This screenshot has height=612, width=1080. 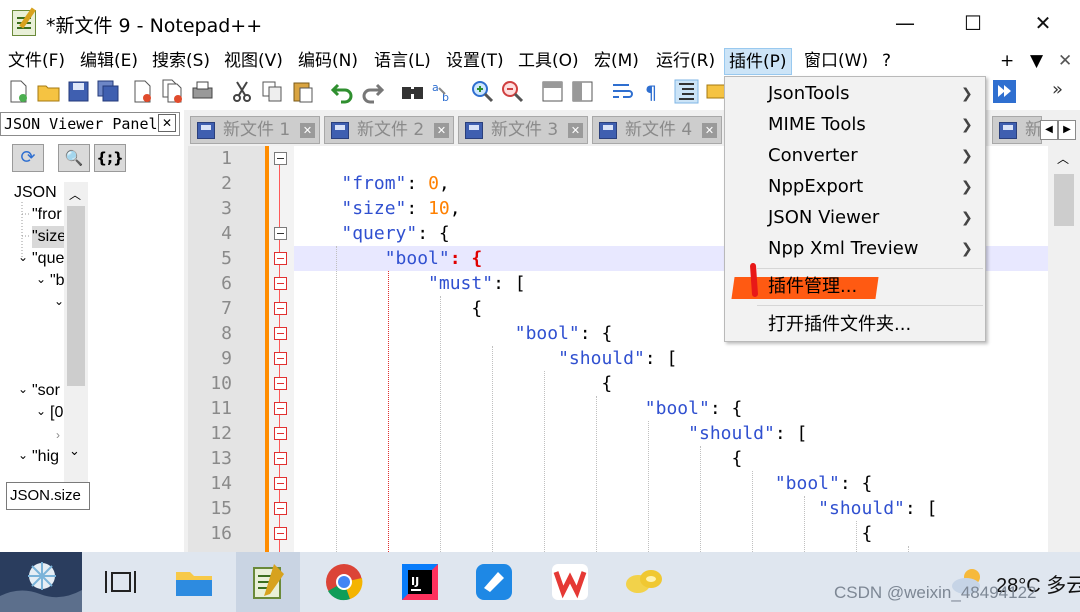 I want to click on save-all-icon, so click(x=108, y=91).